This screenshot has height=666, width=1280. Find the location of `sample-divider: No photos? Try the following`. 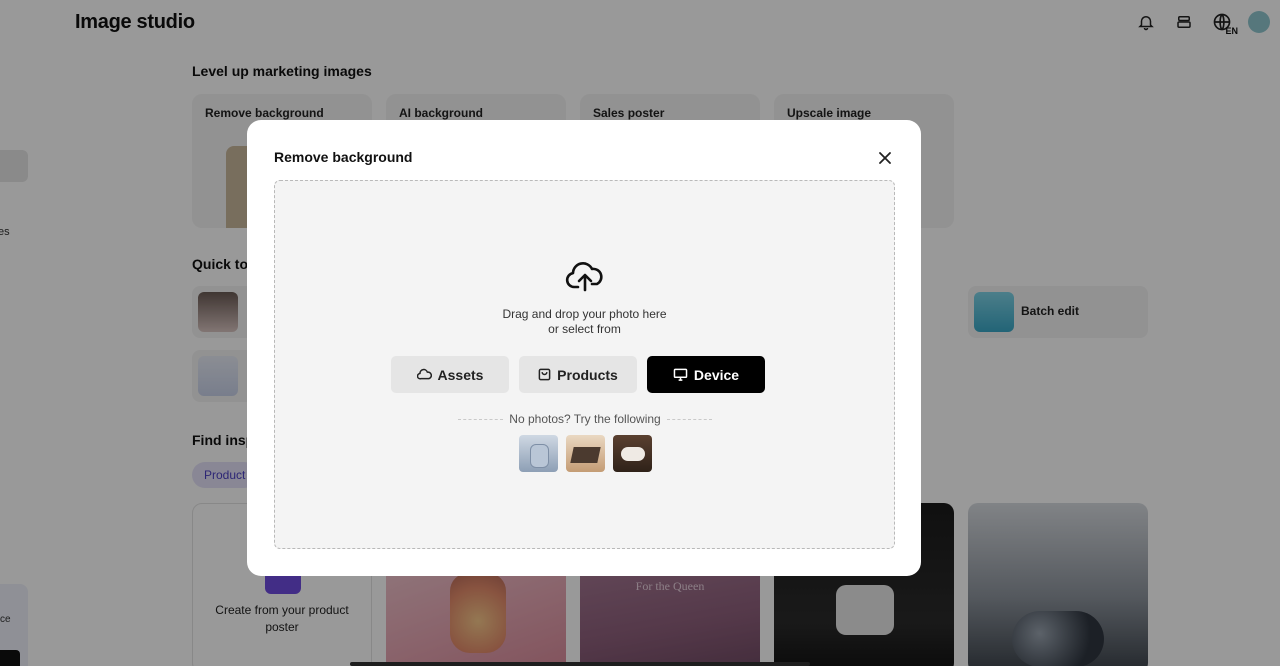

sample-divider: No photos? Try the following is located at coordinates (585, 419).